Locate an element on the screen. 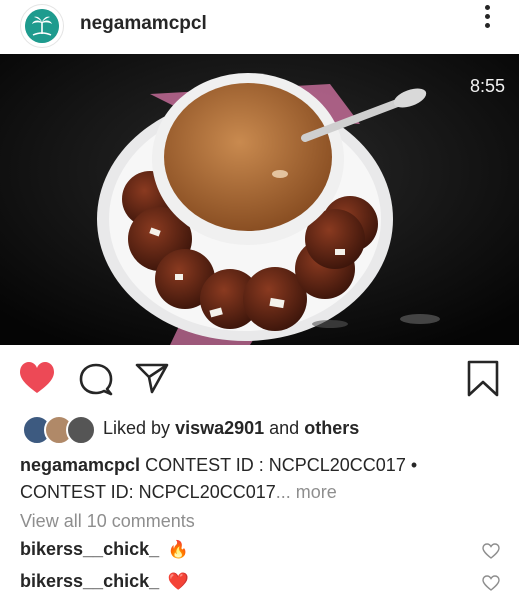 The width and height of the screenshot is (519, 600). post-header: negamamcpcl is located at coordinates (259, 26).